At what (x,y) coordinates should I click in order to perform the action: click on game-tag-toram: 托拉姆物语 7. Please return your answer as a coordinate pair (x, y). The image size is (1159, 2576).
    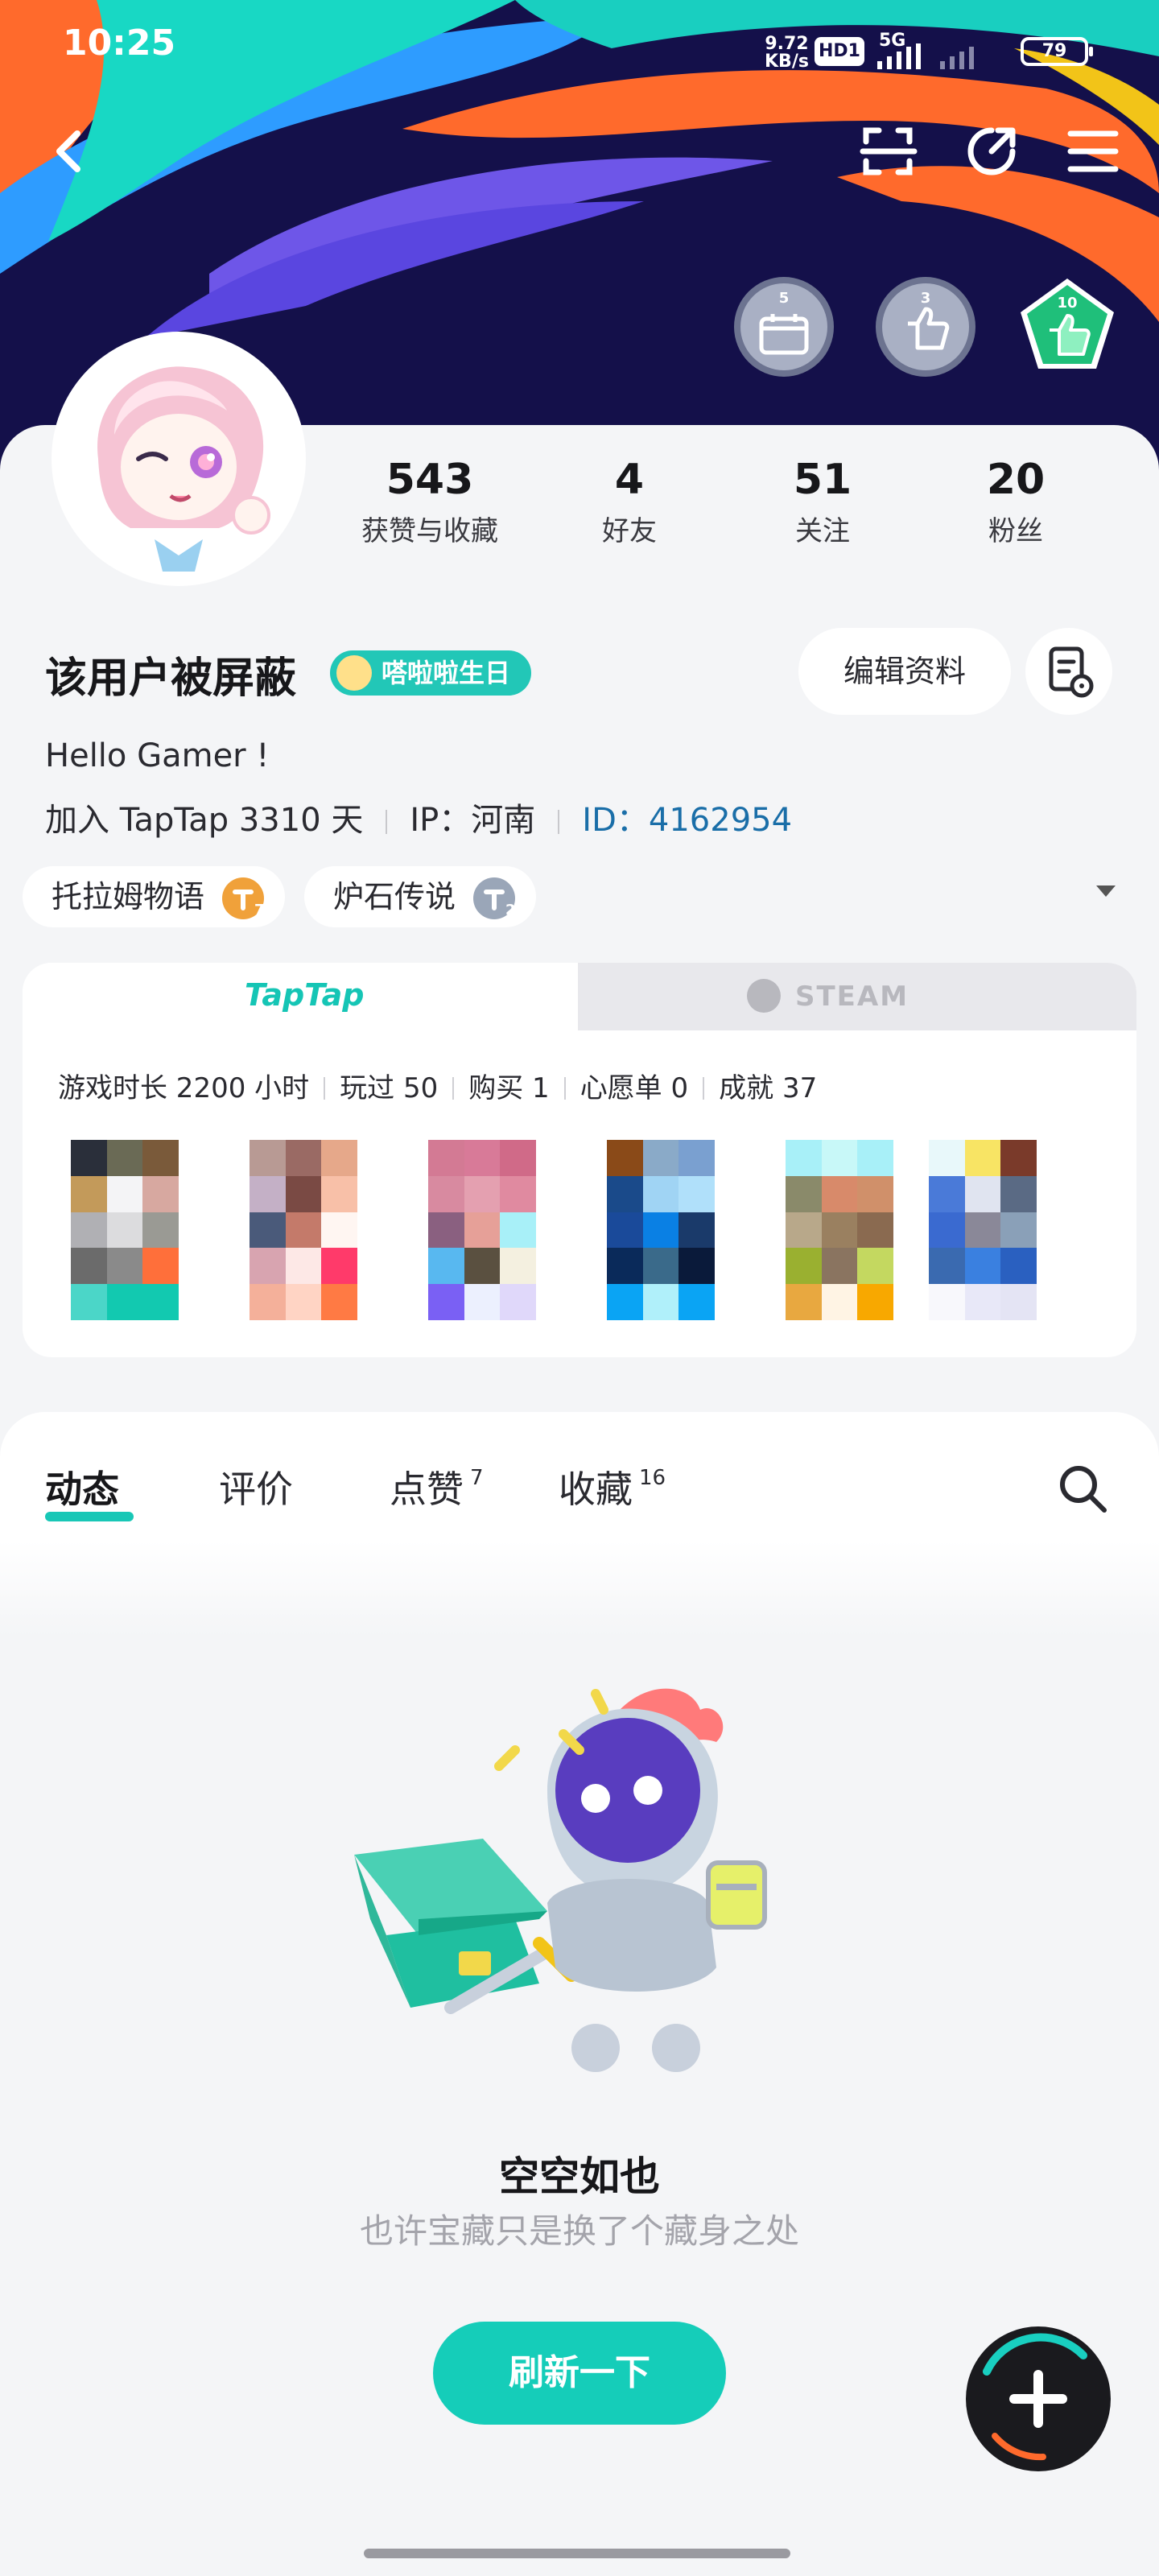
    Looking at the image, I should click on (154, 896).